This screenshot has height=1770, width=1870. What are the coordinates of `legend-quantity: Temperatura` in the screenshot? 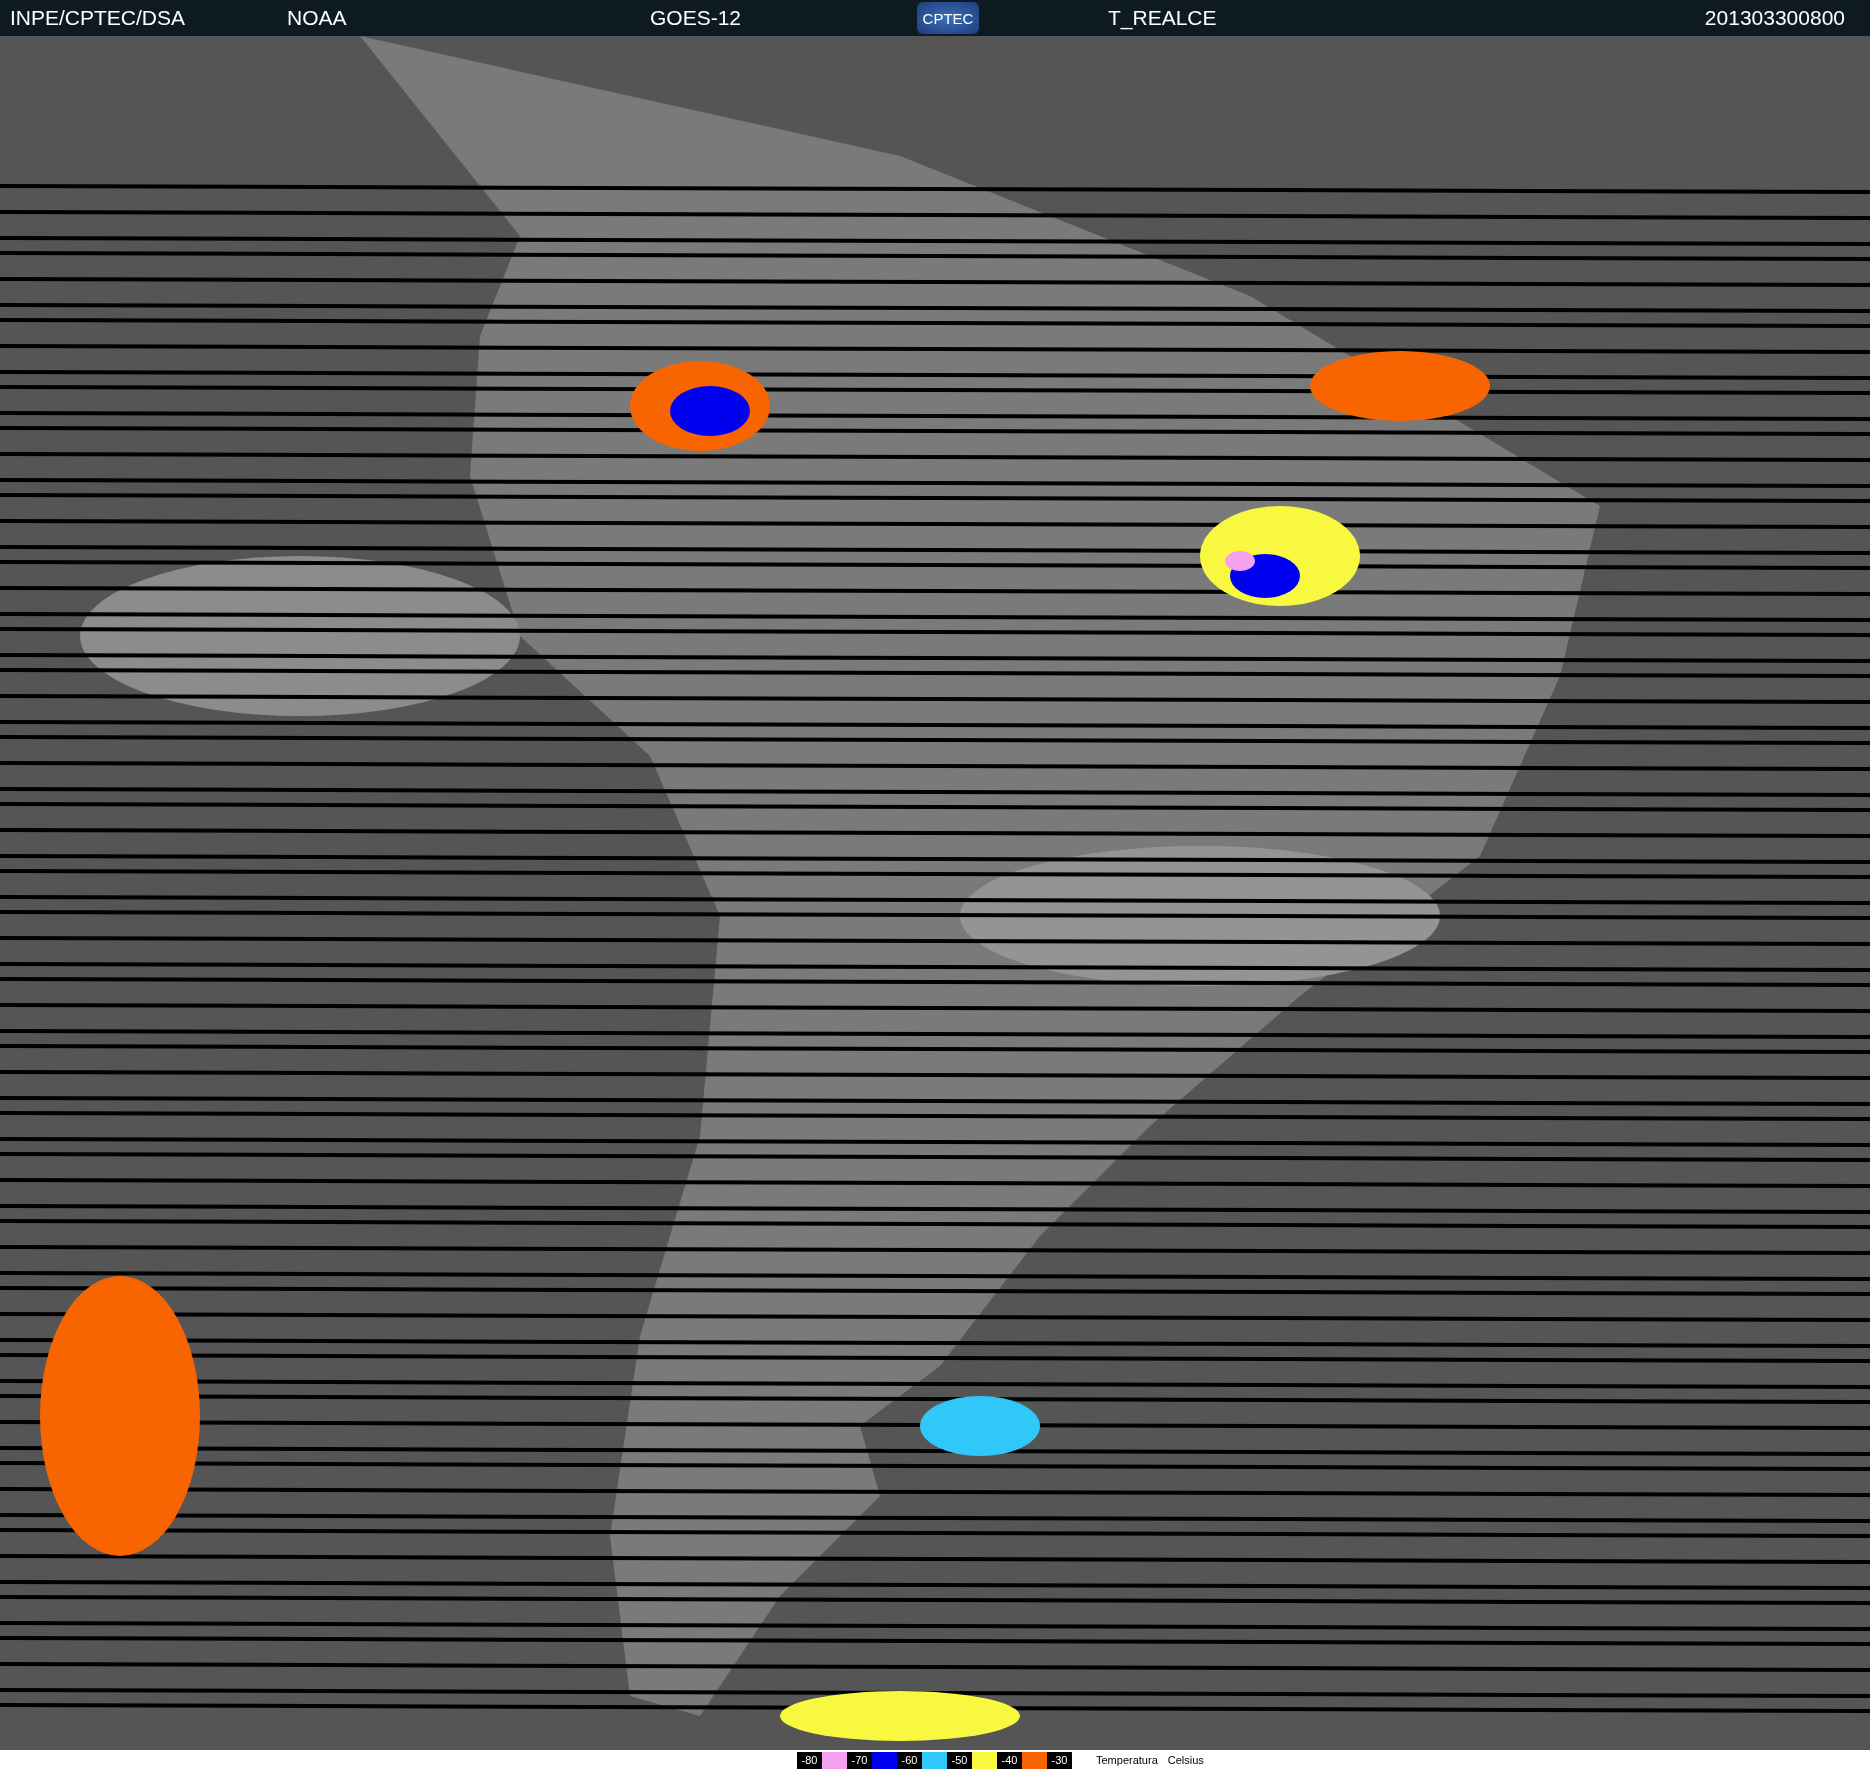 It's located at (1127, 1760).